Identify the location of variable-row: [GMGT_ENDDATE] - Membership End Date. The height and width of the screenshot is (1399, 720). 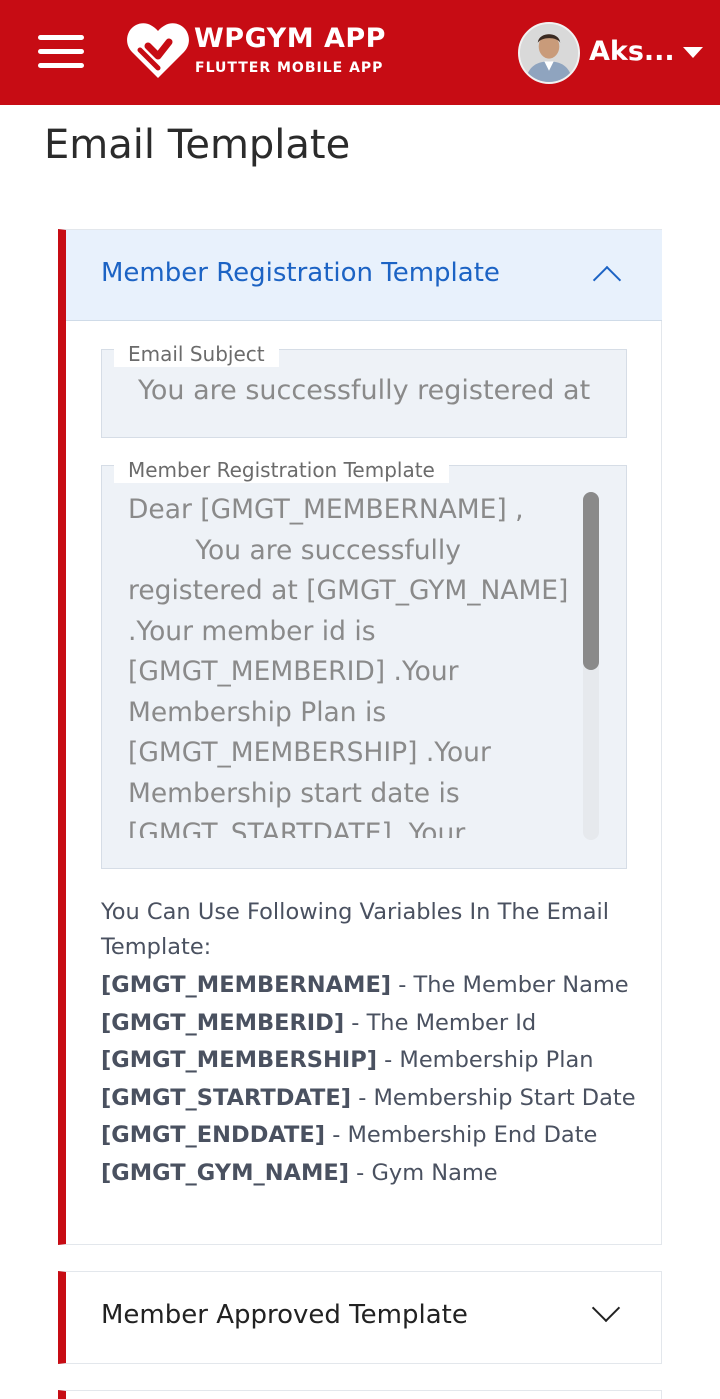
(371, 1136).